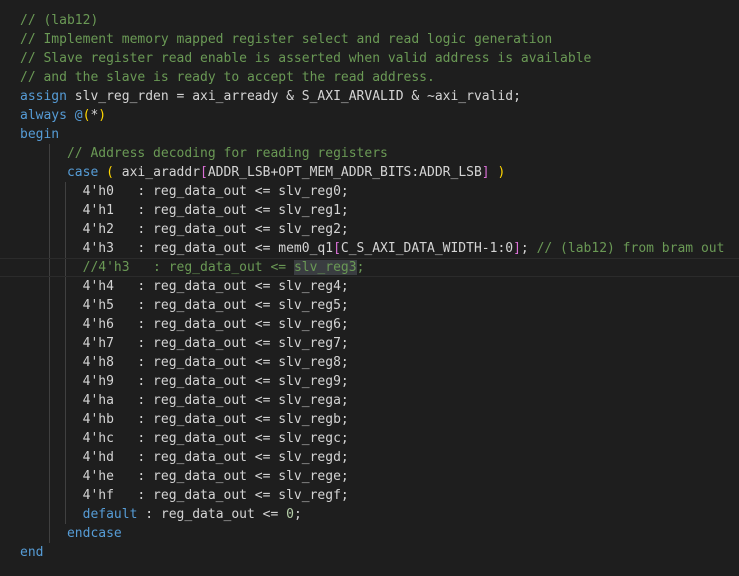  What do you see at coordinates (43, 115) in the screenshot?
I see `code-token: always` at bounding box center [43, 115].